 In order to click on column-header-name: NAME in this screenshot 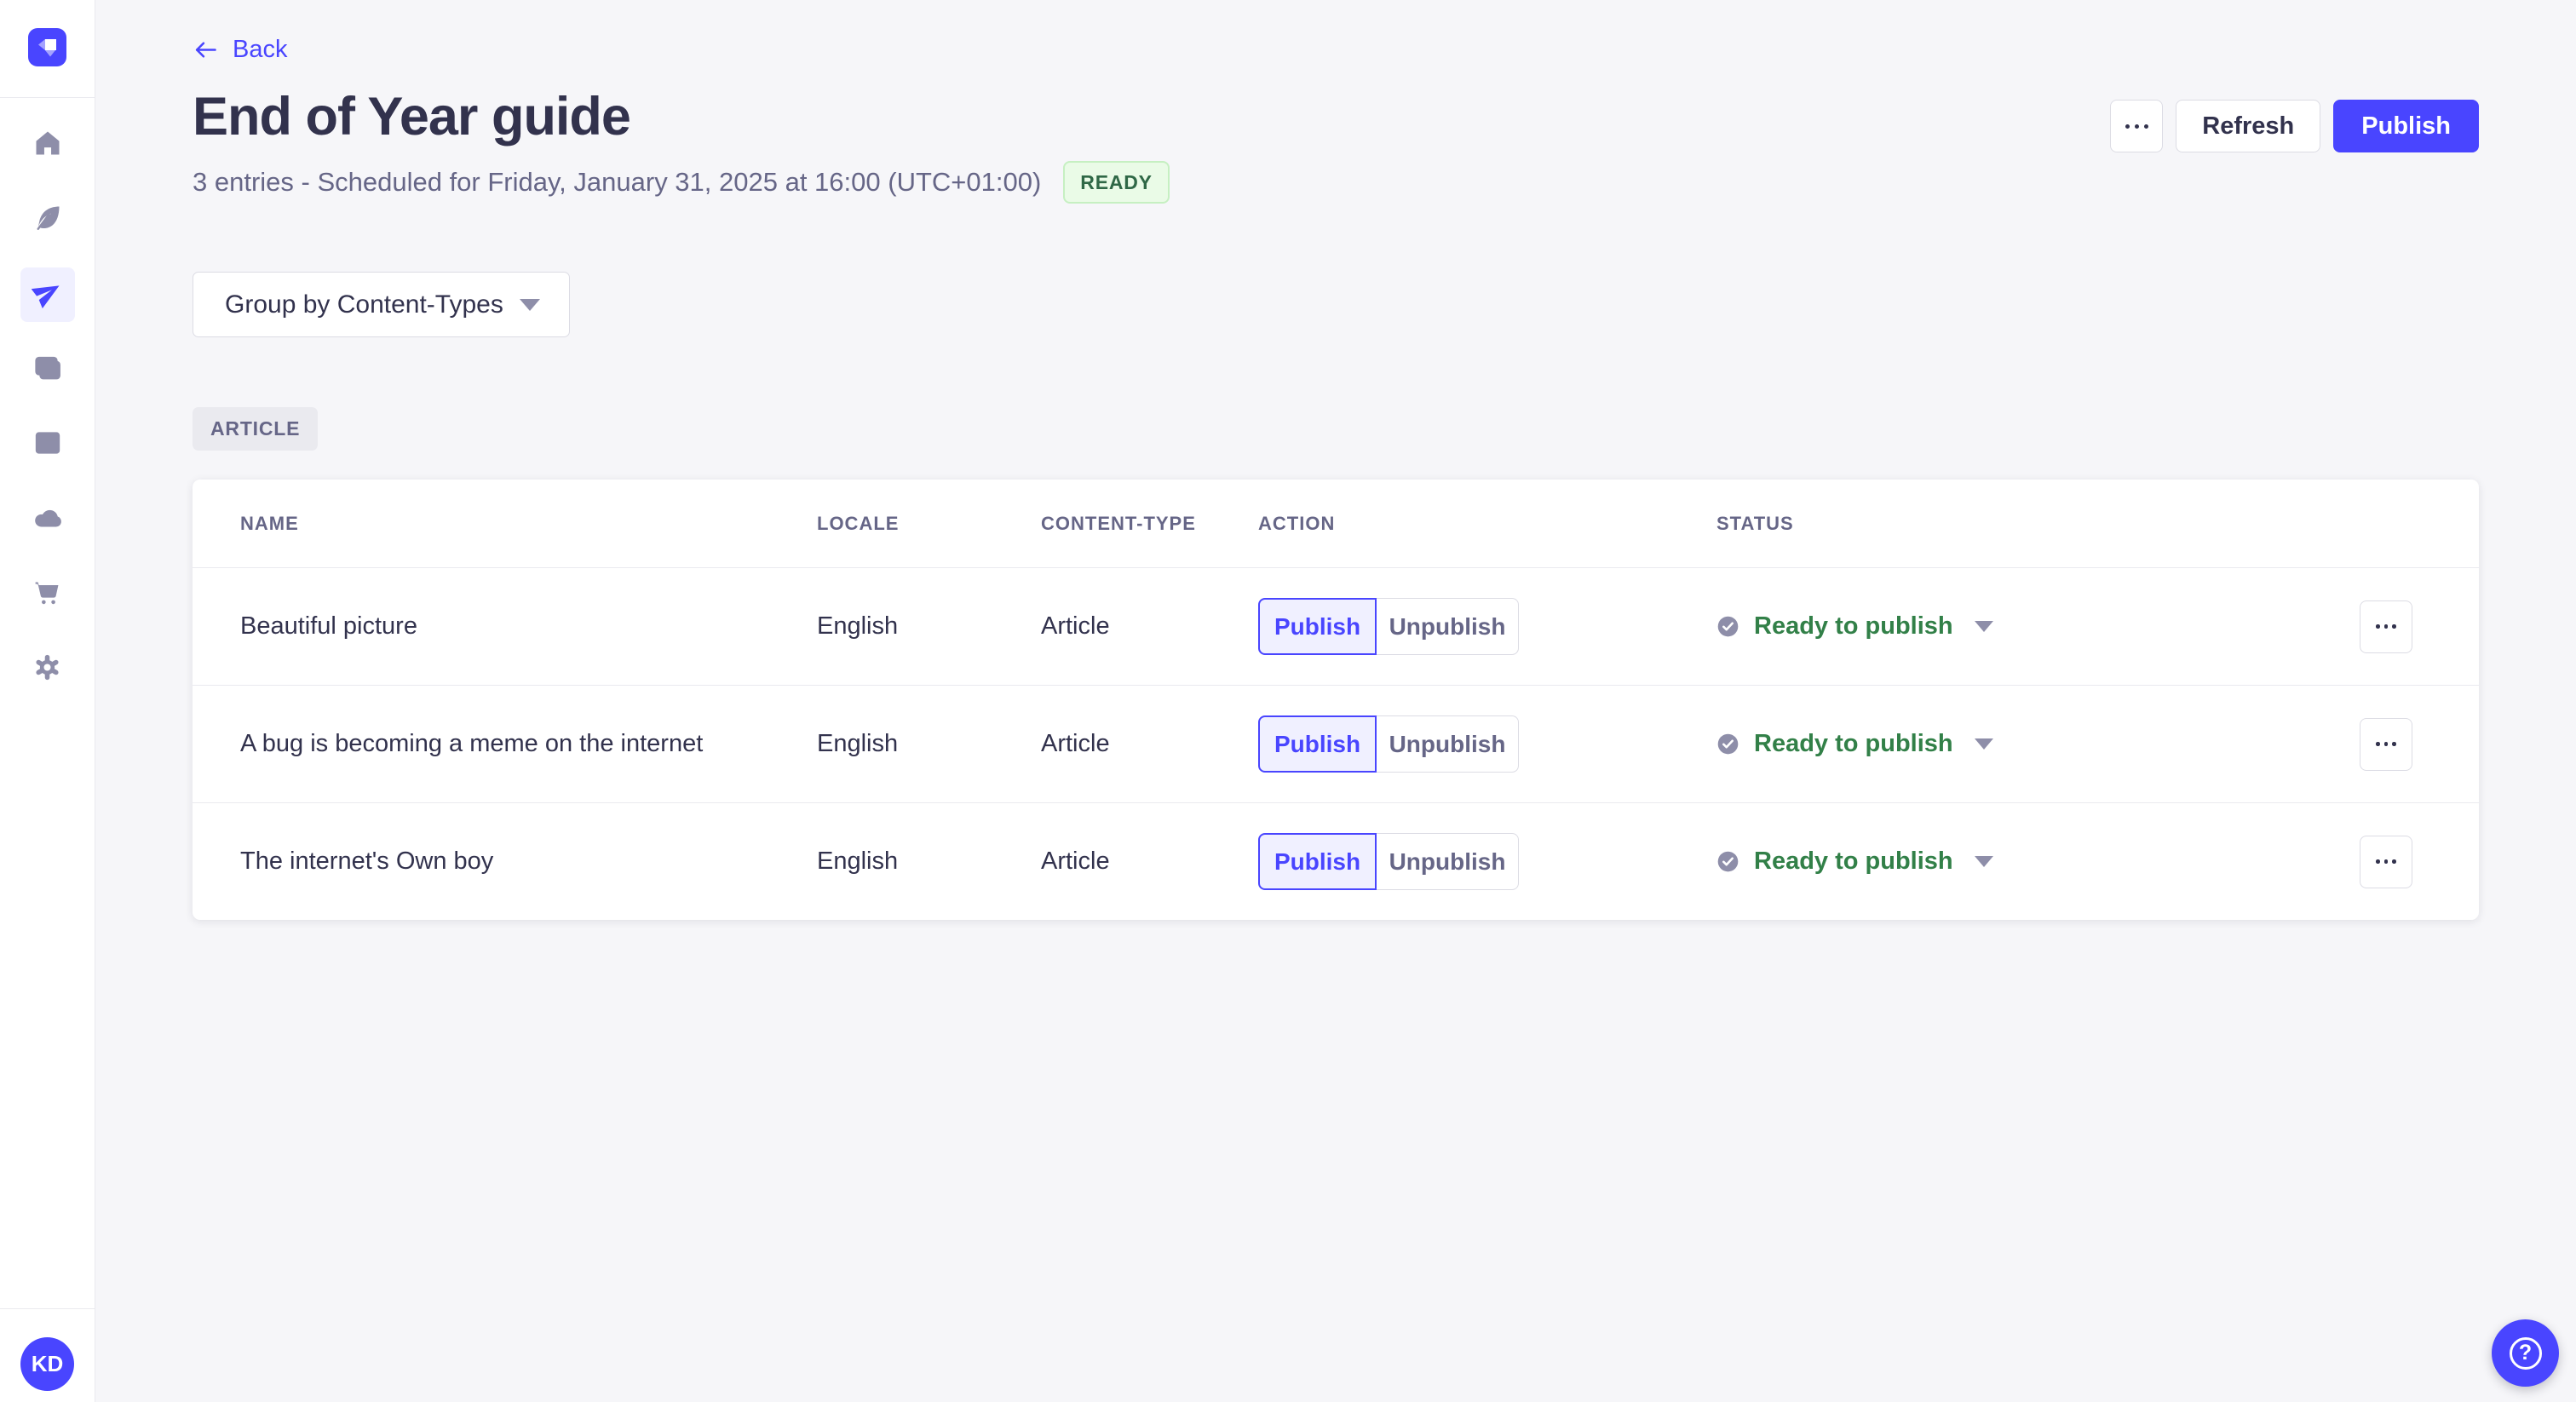, I will do `click(269, 523)`.